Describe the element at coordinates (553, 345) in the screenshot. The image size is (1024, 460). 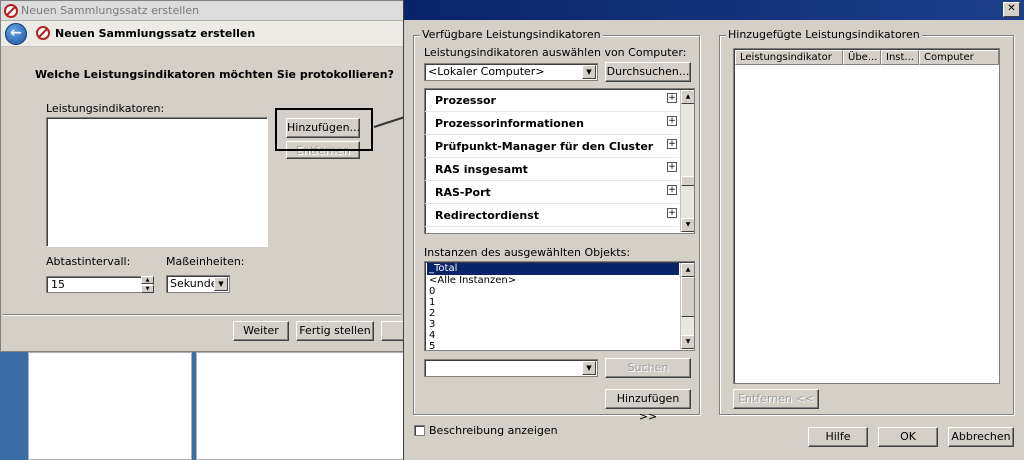
I see `list-item: 5` at that location.